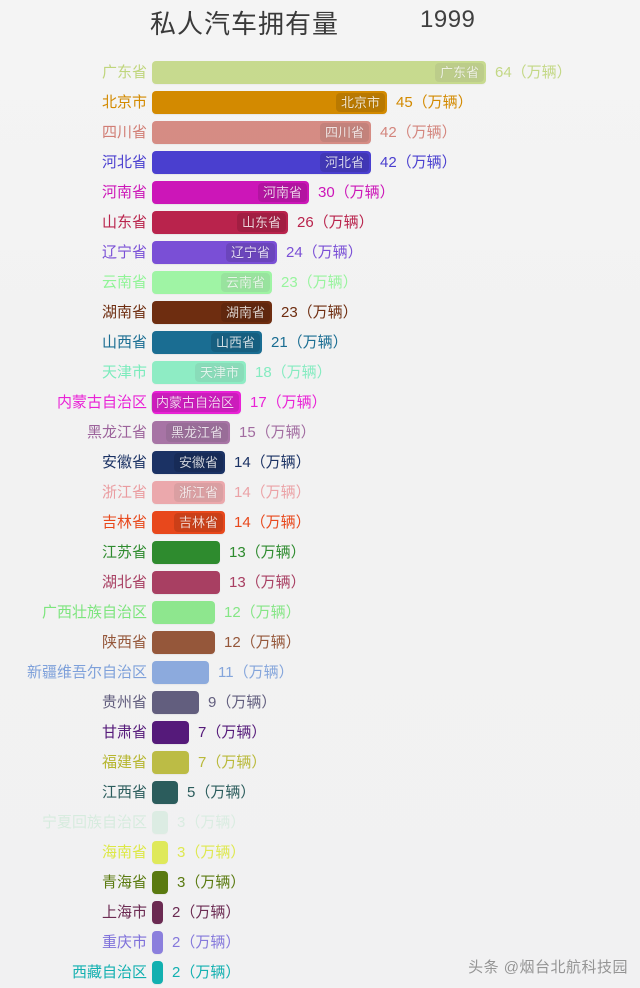 Image resolution: width=640 pixels, height=988 pixels. Describe the element at coordinates (320, 433) in the screenshot. I see `bar-row: 黑龙江省 黑龙江省 15（万辆）` at that location.